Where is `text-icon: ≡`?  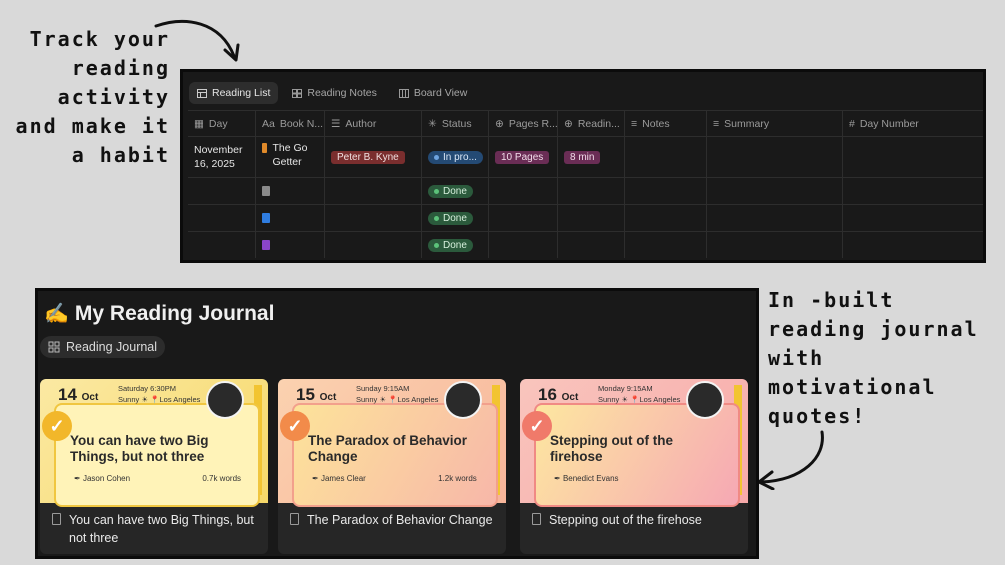
text-icon: ≡ is located at coordinates (634, 123).